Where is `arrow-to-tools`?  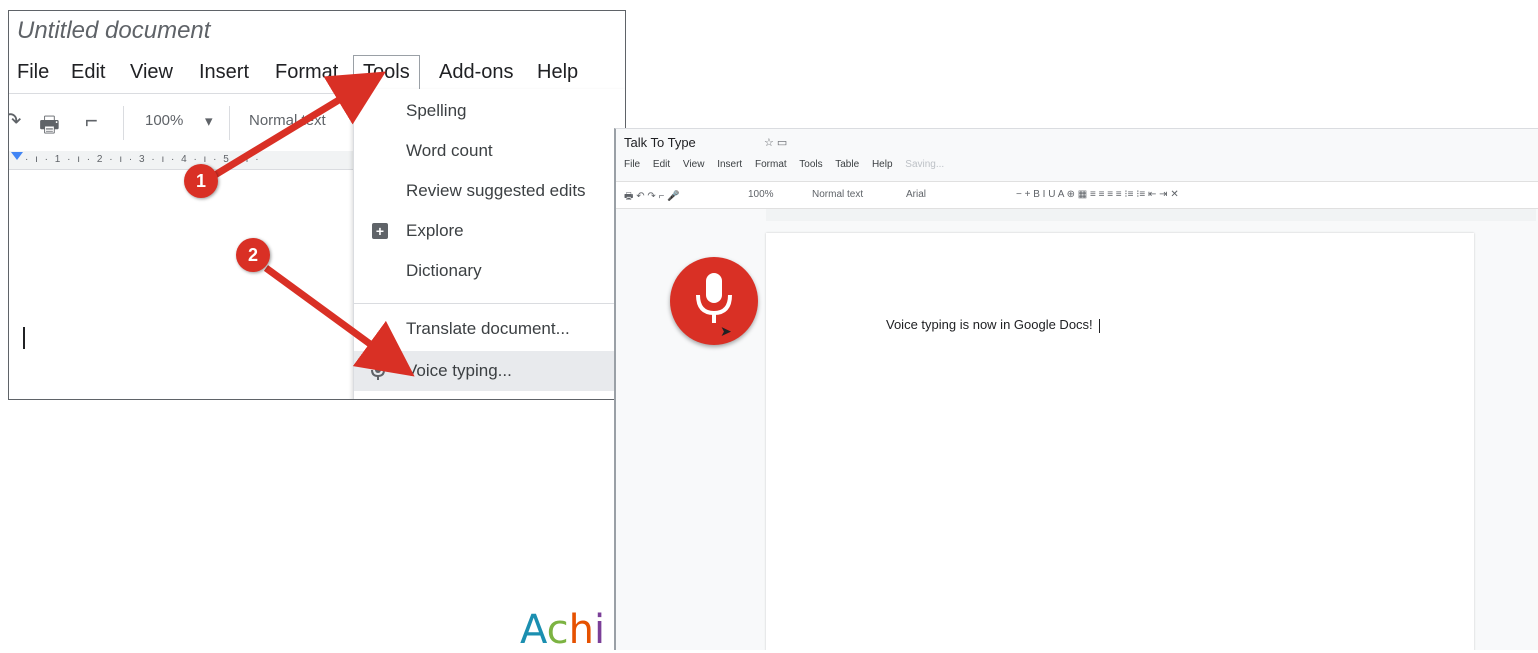 arrow-to-tools is located at coordinates (297, 126).